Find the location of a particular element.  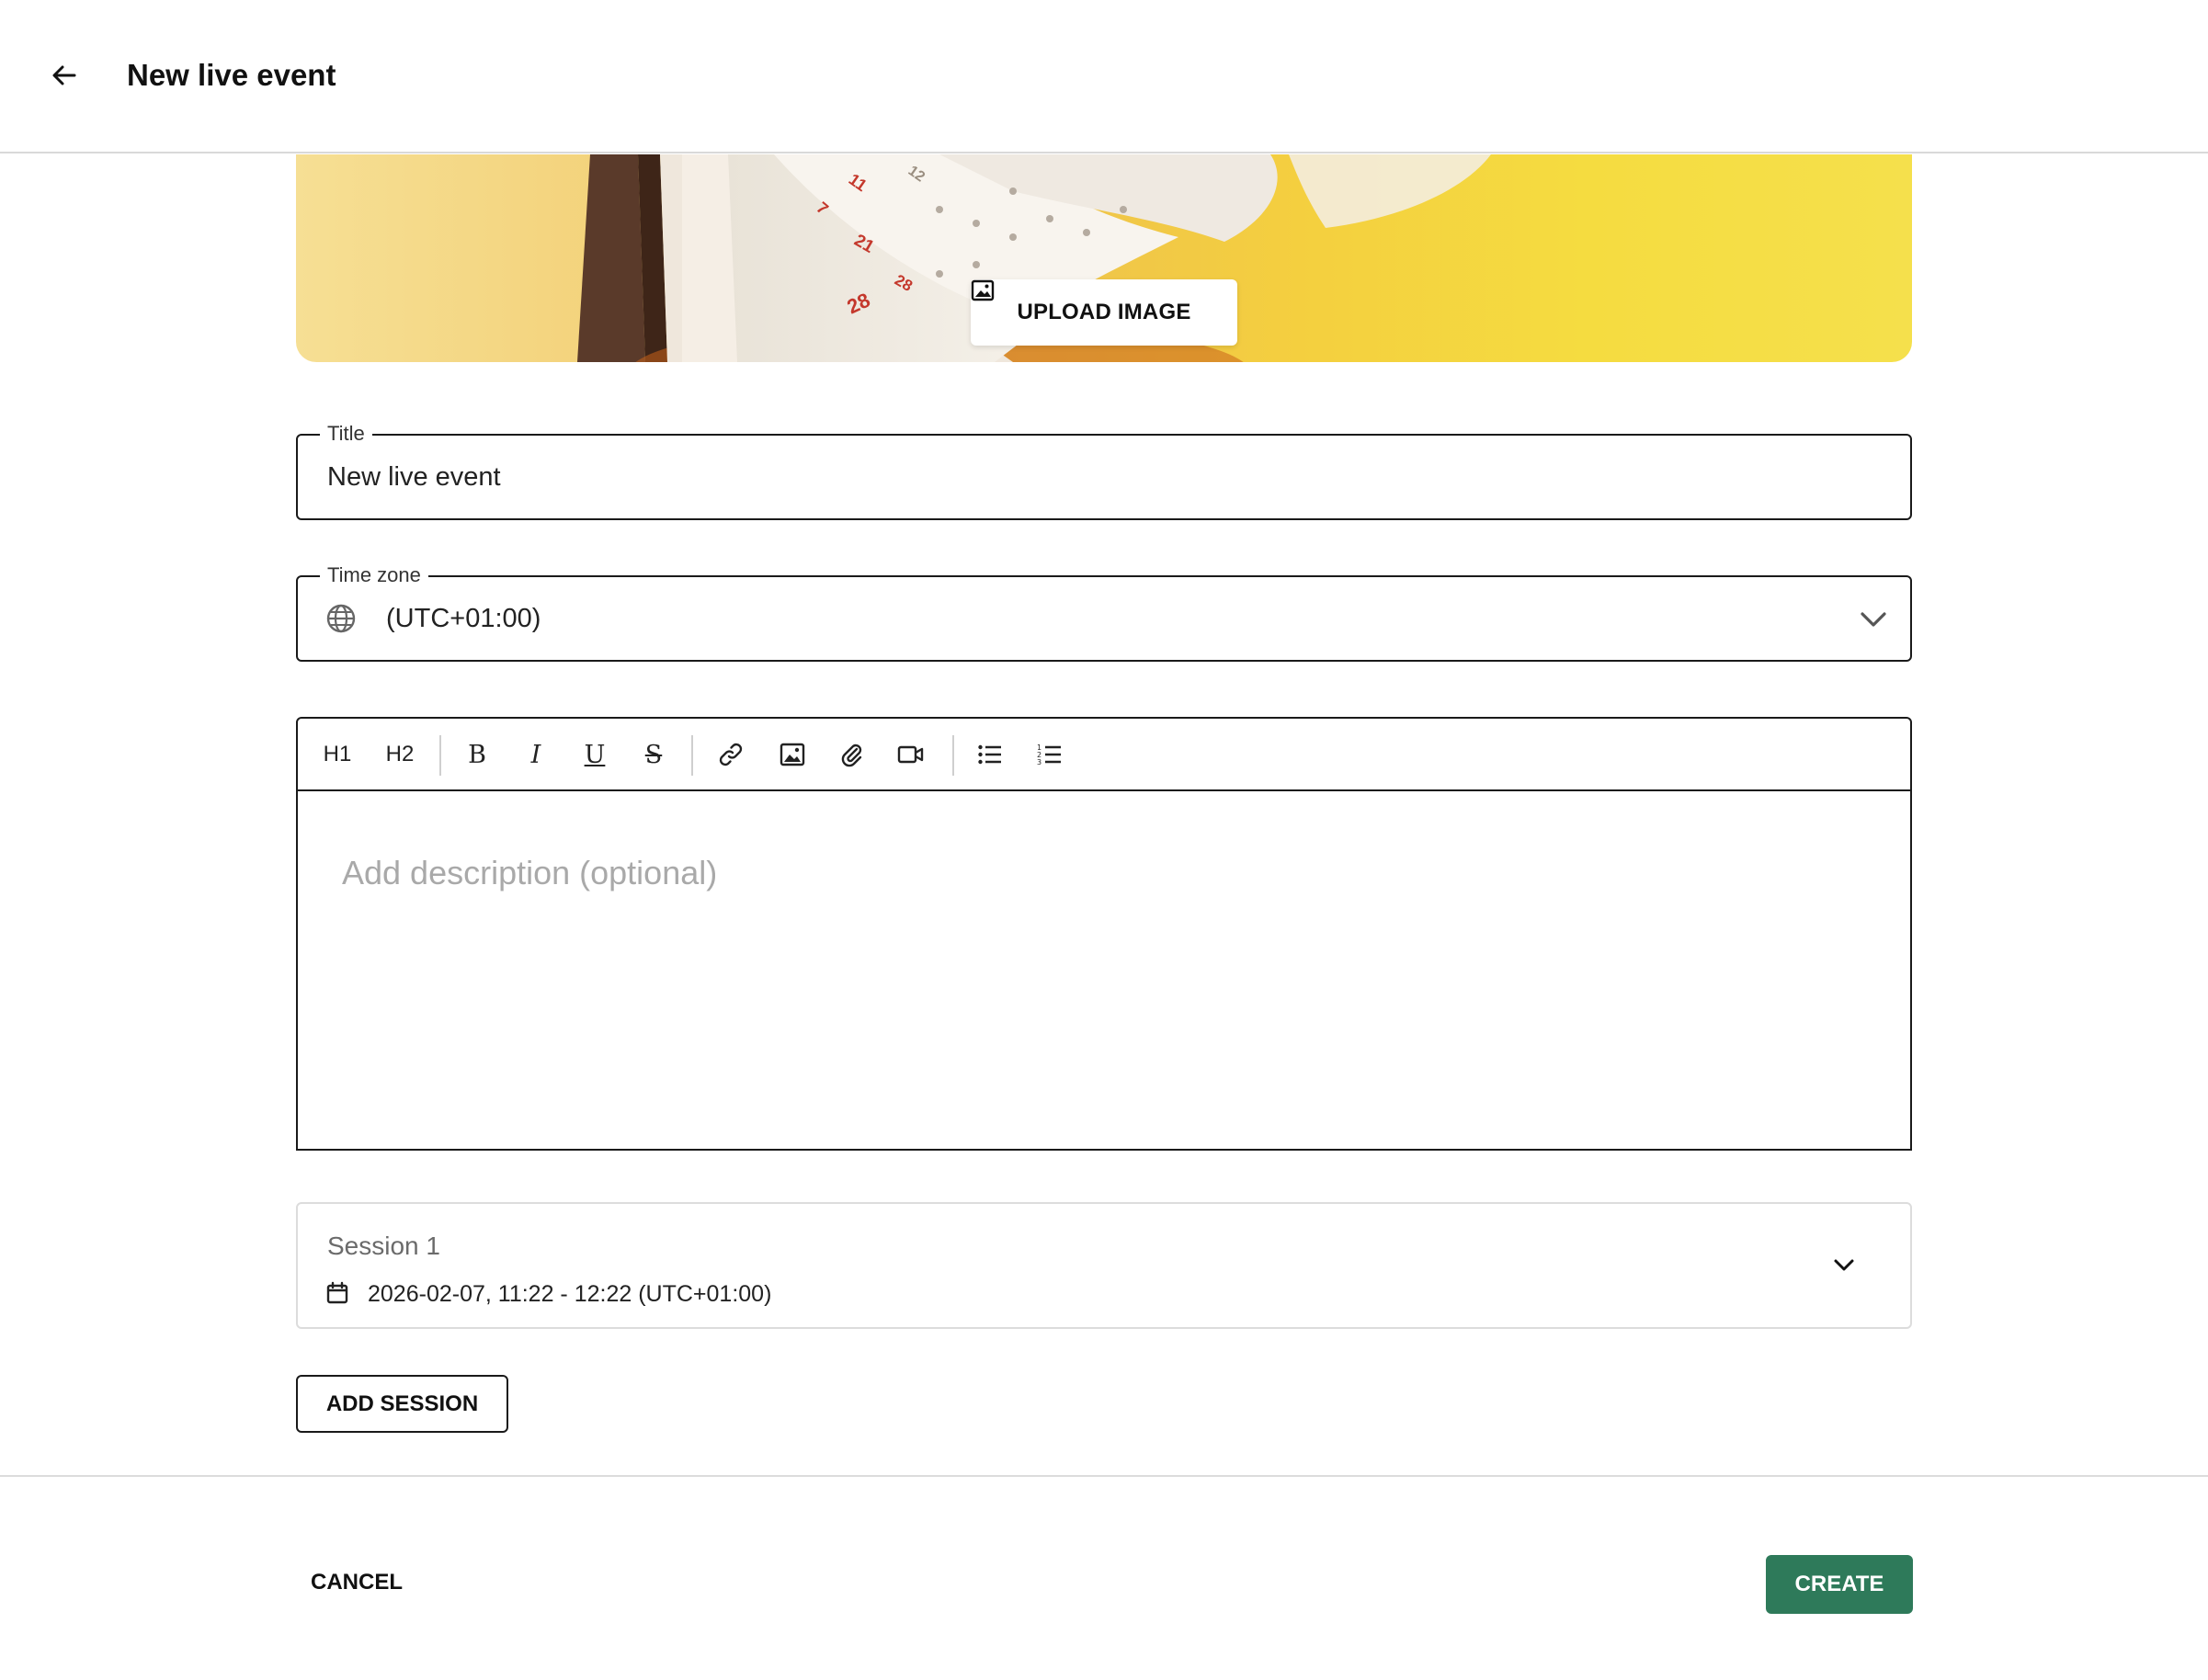

heading-2-button: H2 is located at coordinates (400, 754).